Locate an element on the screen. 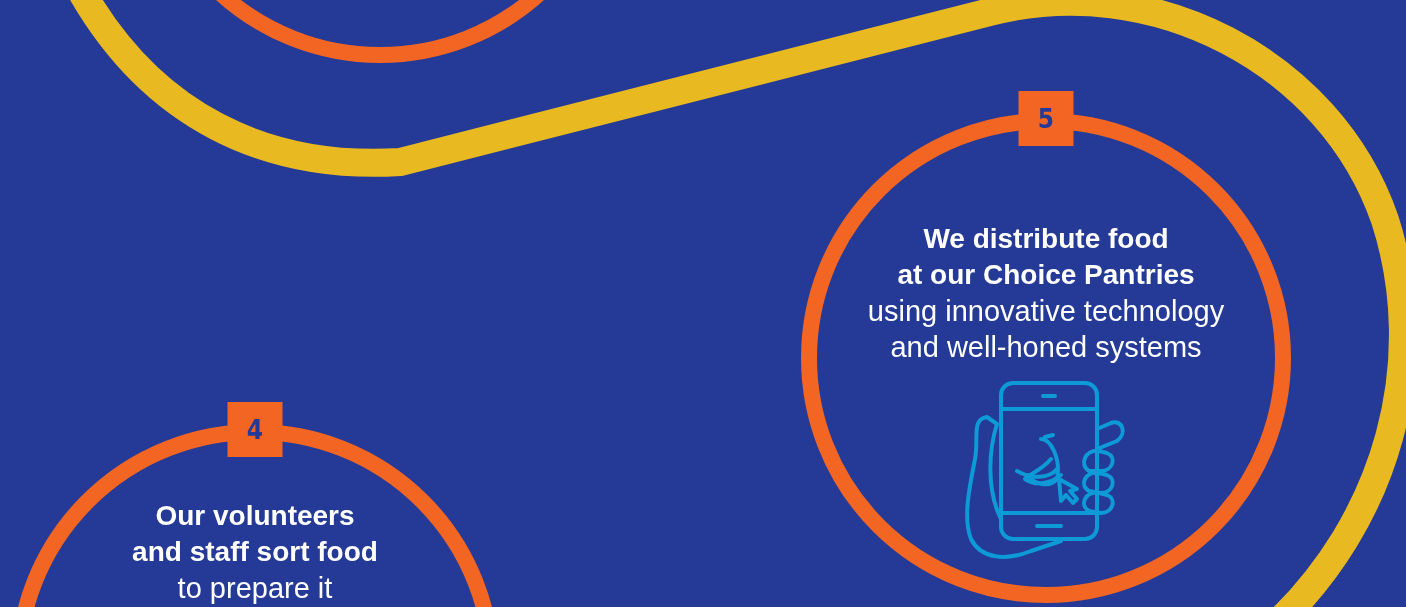  step-description: using innovative technology is located at coordinates (1046, 311).